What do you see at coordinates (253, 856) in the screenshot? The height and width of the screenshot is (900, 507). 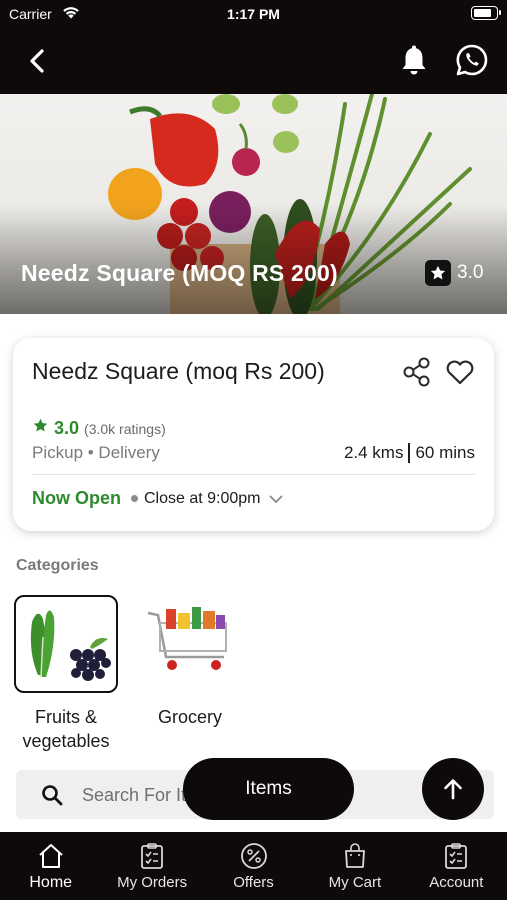 I see `percent-badge-icon` at bounding box center [253, 856].